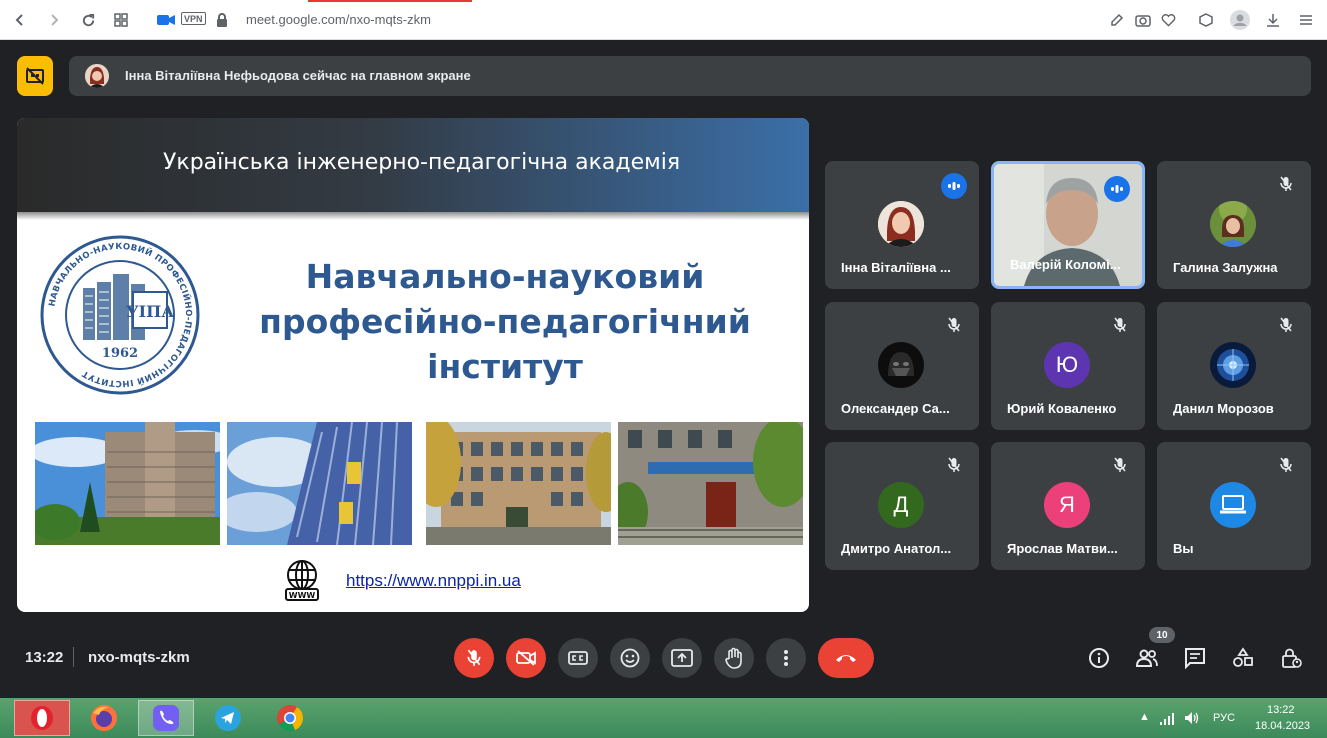 This screenshot has width=1327, height=738. I want to click on logo-year: 1962, so click(120, 353).